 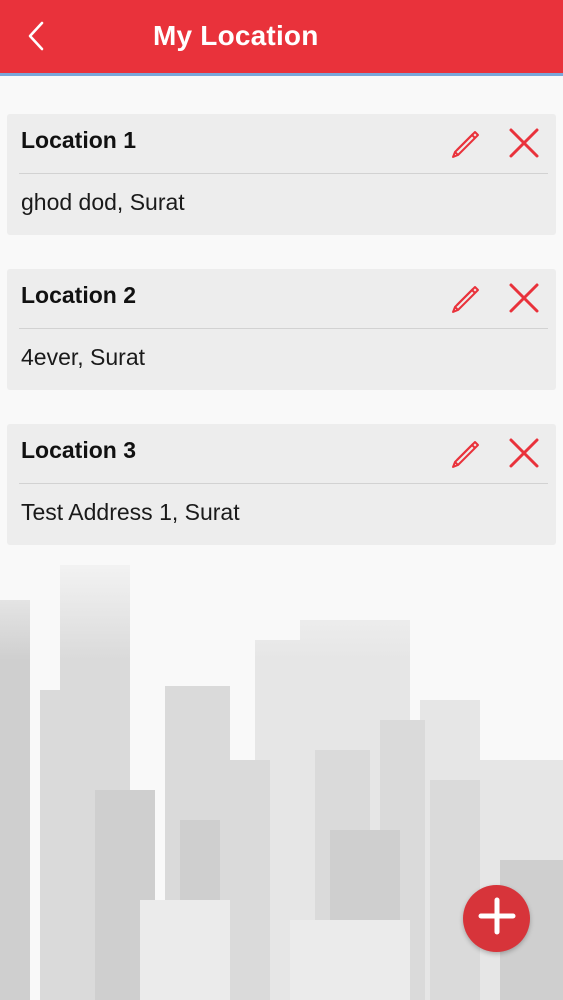 I want to click on location-address: Test Address 1, Surat, so click(x=130, y=512).